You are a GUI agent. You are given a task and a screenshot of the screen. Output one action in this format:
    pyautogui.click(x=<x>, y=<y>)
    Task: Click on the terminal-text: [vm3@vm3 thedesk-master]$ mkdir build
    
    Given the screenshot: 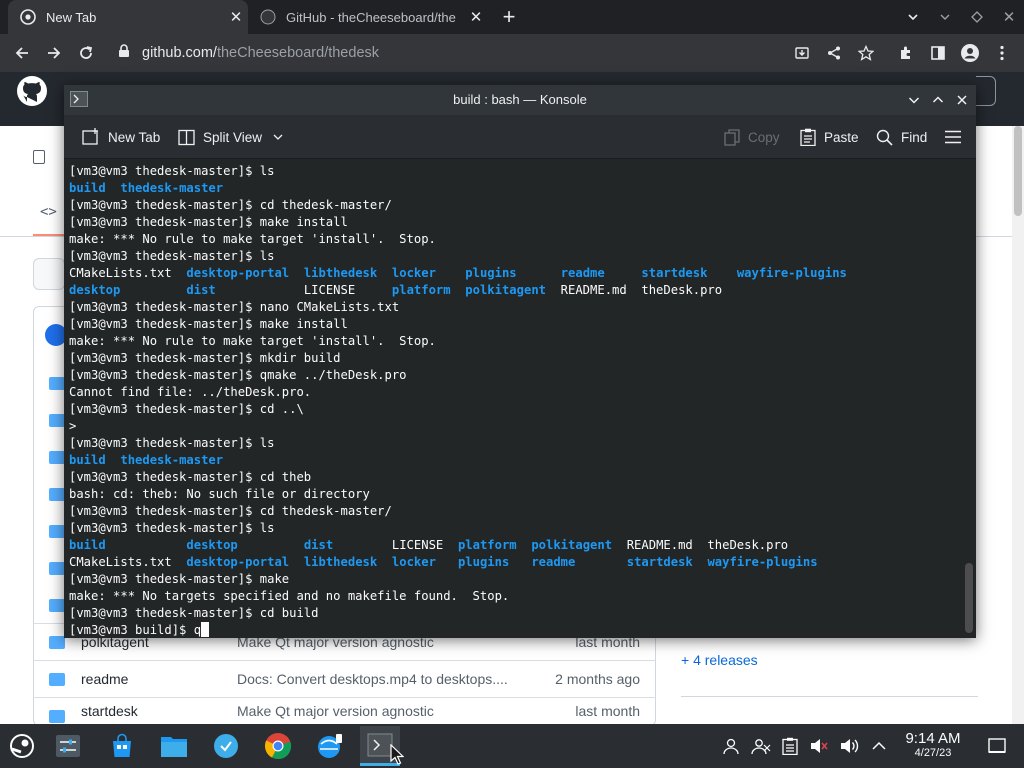 What is the action you would take?
    pyautogui.click(x=205, y=358)
    